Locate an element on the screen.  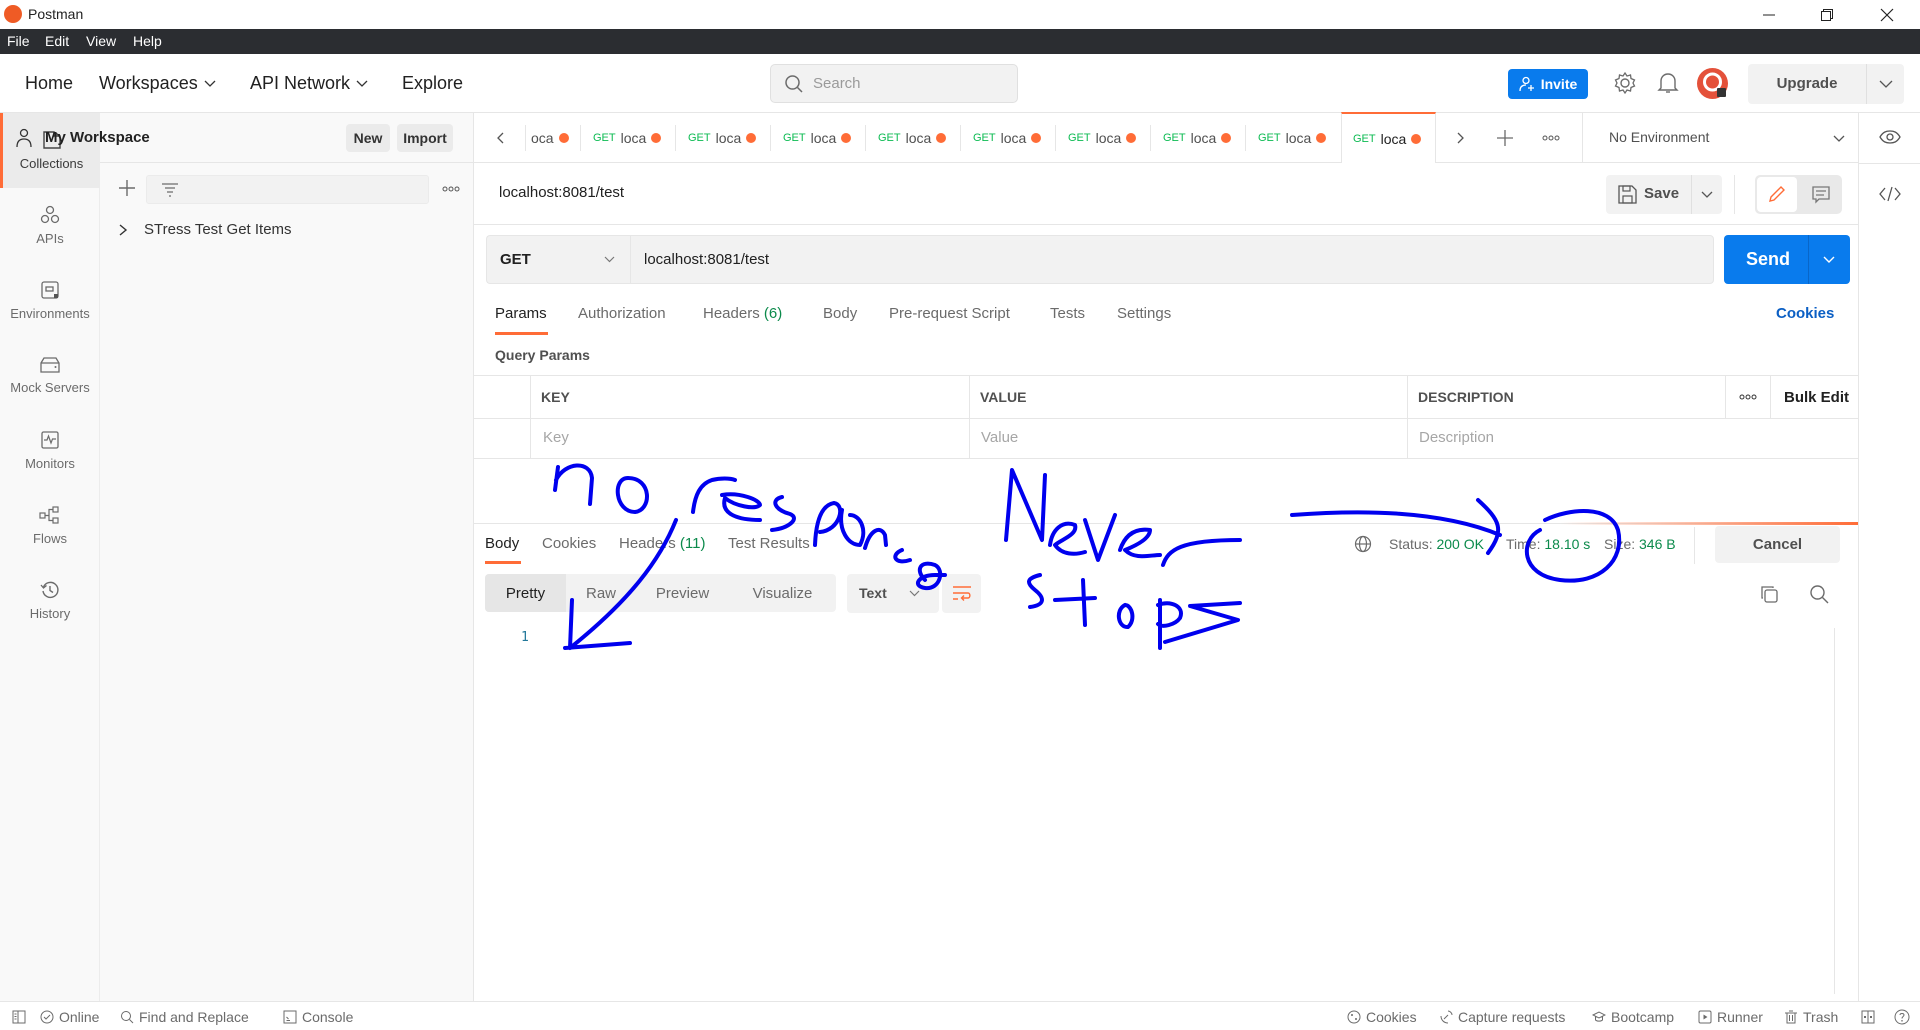
menu-edit: Edit is located at coordinates (57, 41).